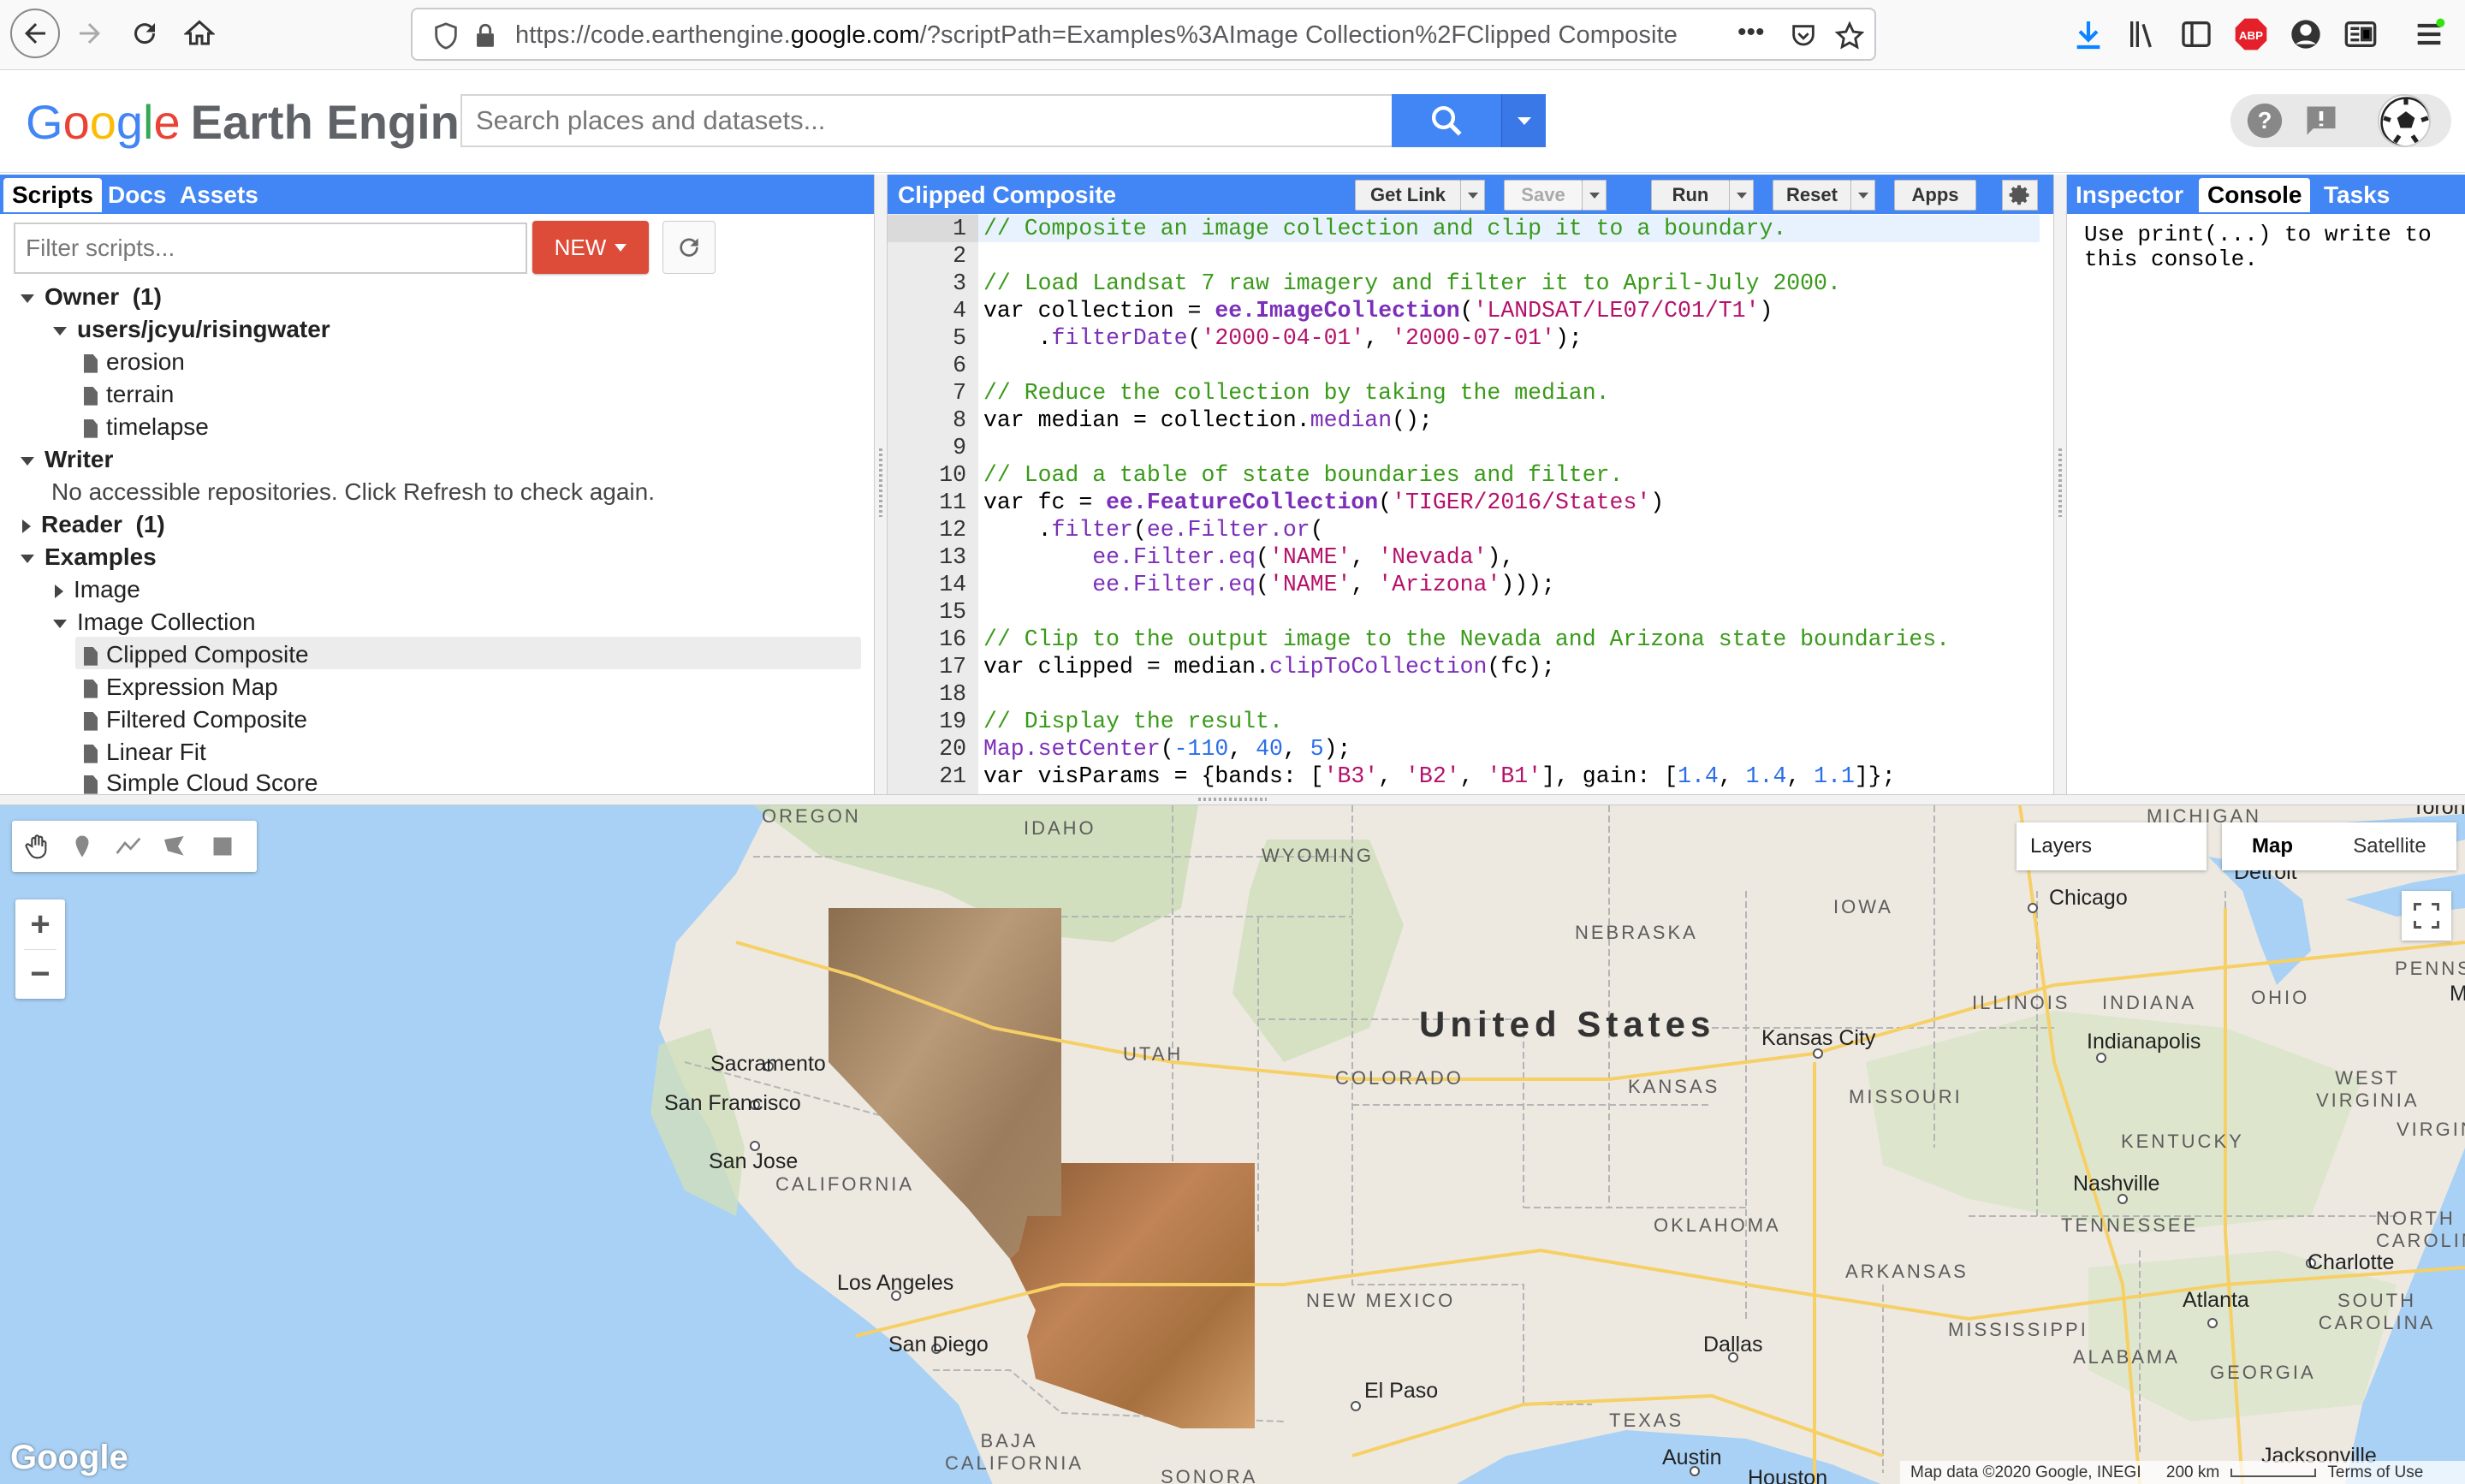 The image size is (2465, 1484). I want to click on run-dropdown, so click(1742, 196).